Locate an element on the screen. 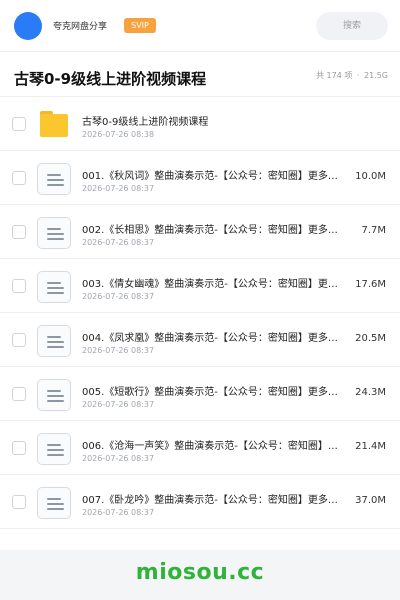 The height and width of the screenshot is (600, 400). file-name: 003.《倩女幽魂》整曲演奏示范-【公众号：密知圈】更多资源 is located at coordinates (211, 282).